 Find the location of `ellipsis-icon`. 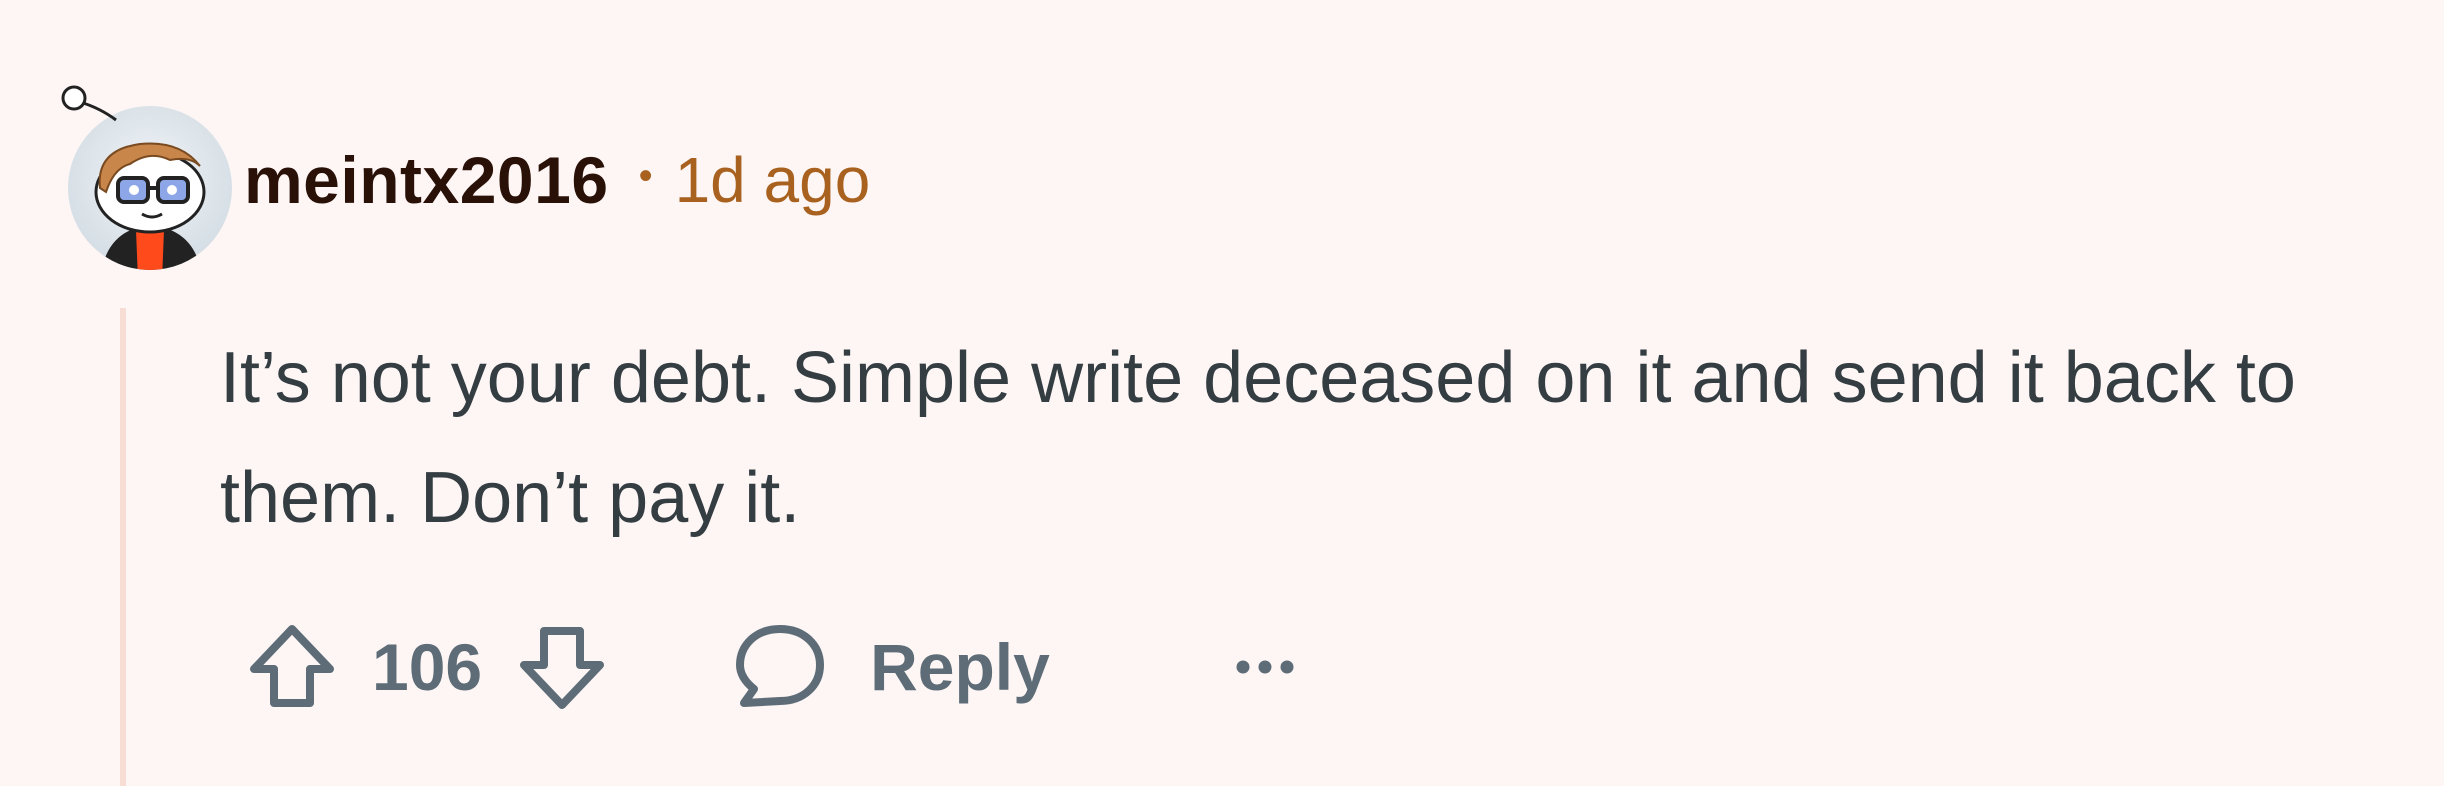

ellipsis-icon is located at coordinates (1265, 667).